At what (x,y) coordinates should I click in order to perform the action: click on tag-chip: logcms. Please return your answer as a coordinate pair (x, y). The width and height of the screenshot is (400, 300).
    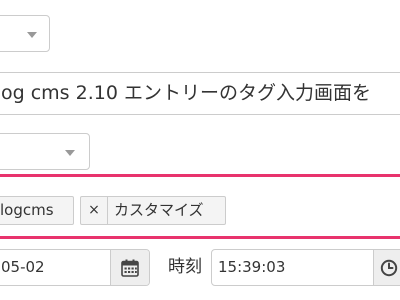
    Looking at the image, I should click on (37, 210).